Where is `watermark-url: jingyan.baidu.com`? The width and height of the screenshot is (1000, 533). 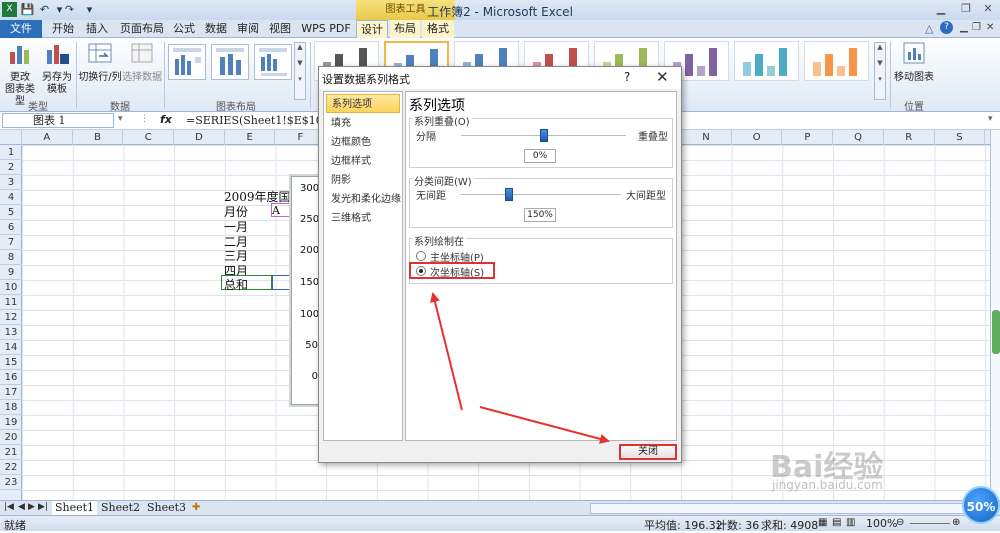
watermark-url: jingyan.baidu.com is located at coordinates (827, 485).